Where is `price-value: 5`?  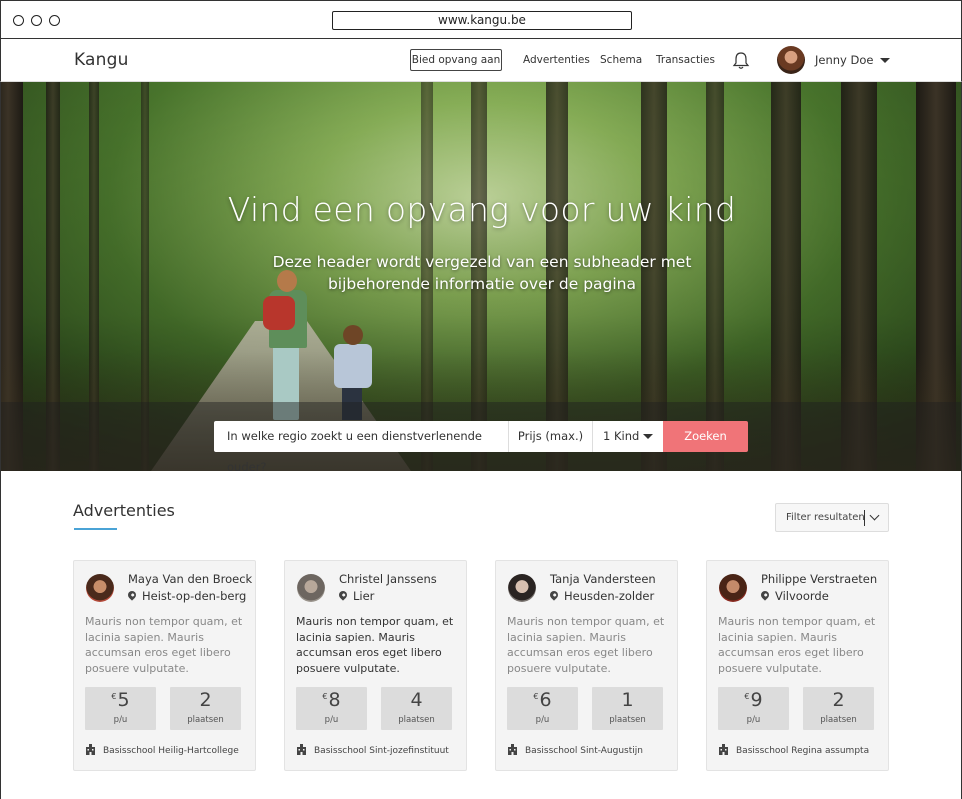
price-value: 5 is located at coordinates (123, 700).